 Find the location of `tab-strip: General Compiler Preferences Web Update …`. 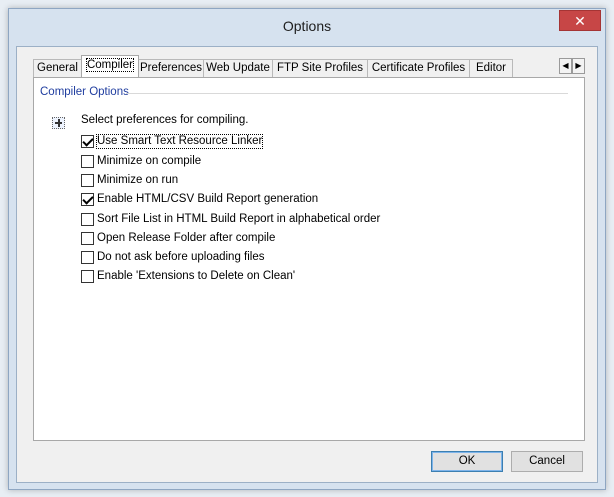

tab-strip: General Compiler Preferences Web Update … is located at coordinates (298, 66).